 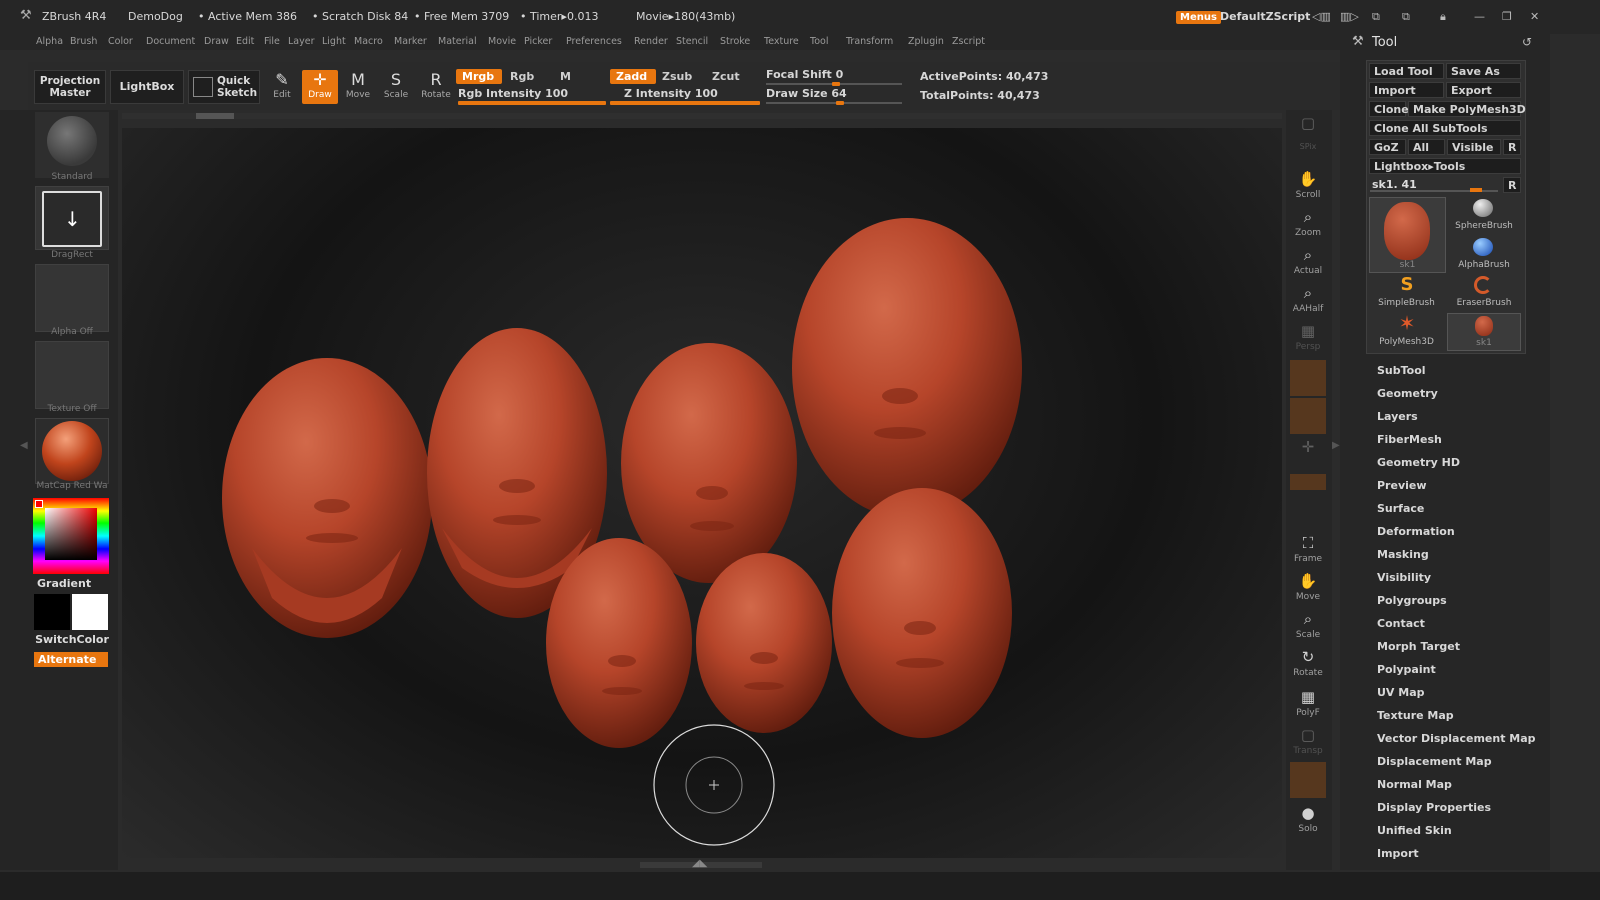 What do you see at coordinates (726, 76) in the screenshot?
I see `zcut-toggle: Zcut` at bounding box center [726, 76].